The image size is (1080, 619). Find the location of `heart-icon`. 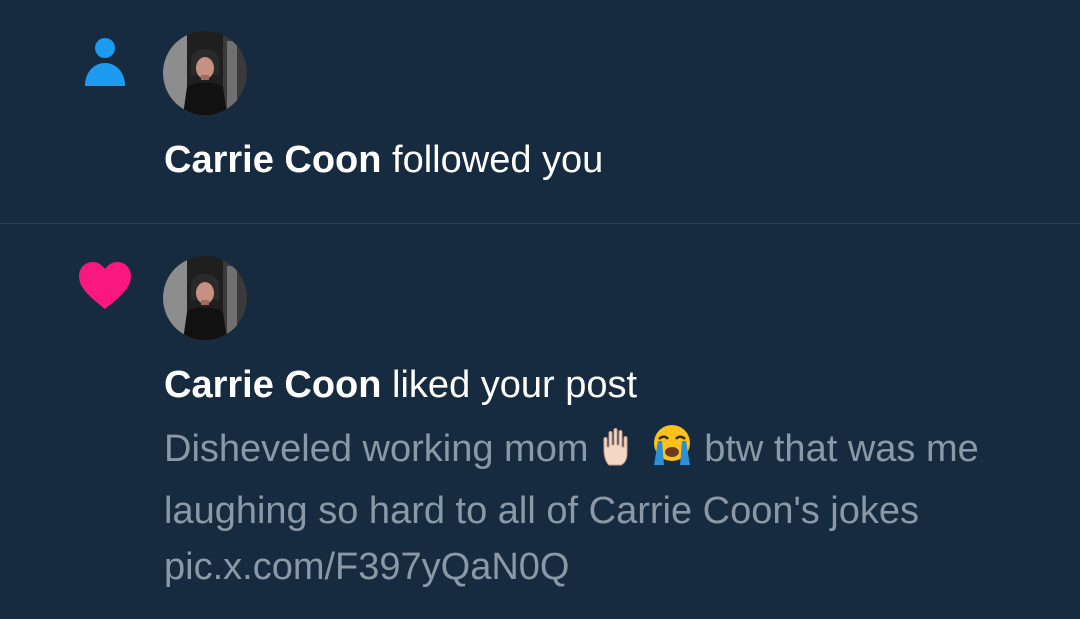

heart-icon is located at coordinates (105, 286).